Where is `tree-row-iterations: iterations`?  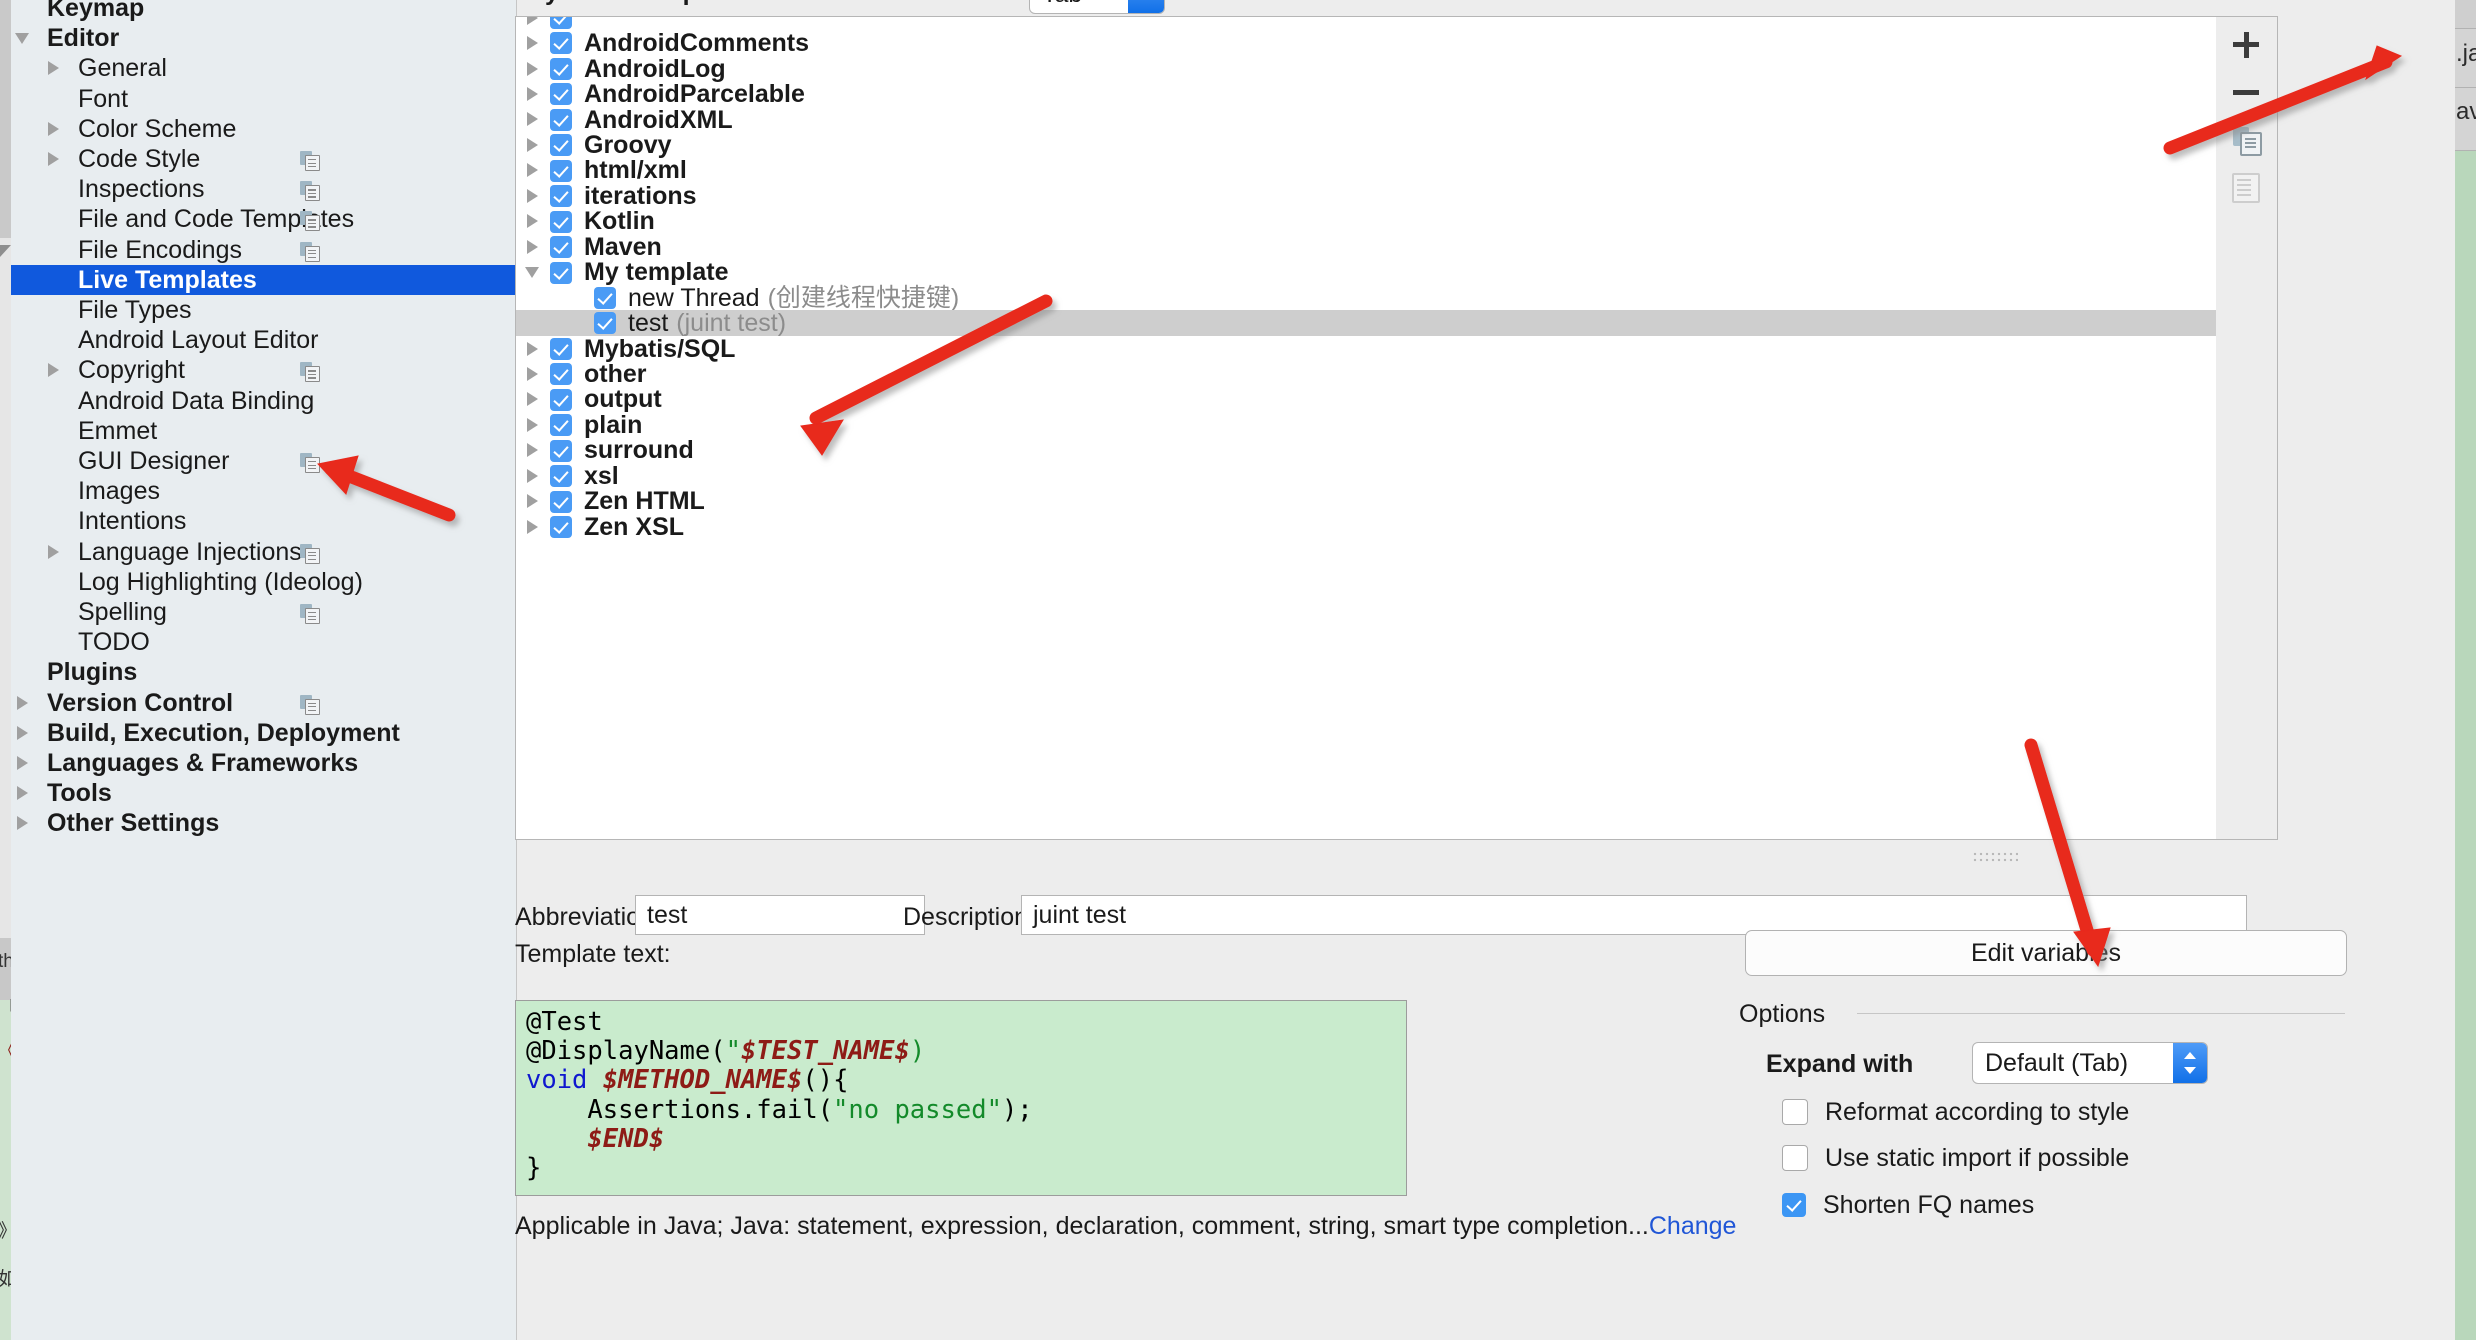 tree-row-iterations: iterations is located at coordinates (1366, 196).